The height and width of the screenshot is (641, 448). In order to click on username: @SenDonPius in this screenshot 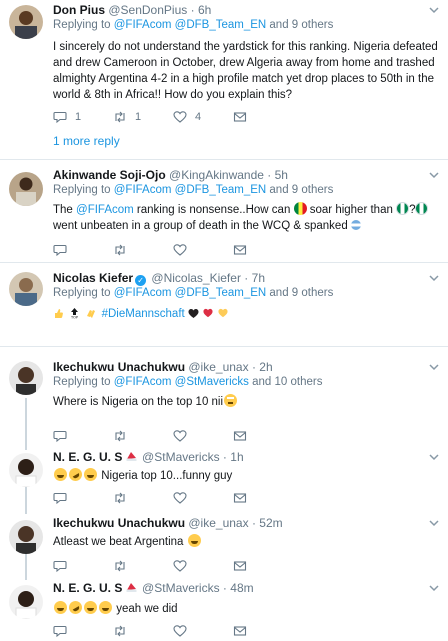, I will do `click(147, 10)`.